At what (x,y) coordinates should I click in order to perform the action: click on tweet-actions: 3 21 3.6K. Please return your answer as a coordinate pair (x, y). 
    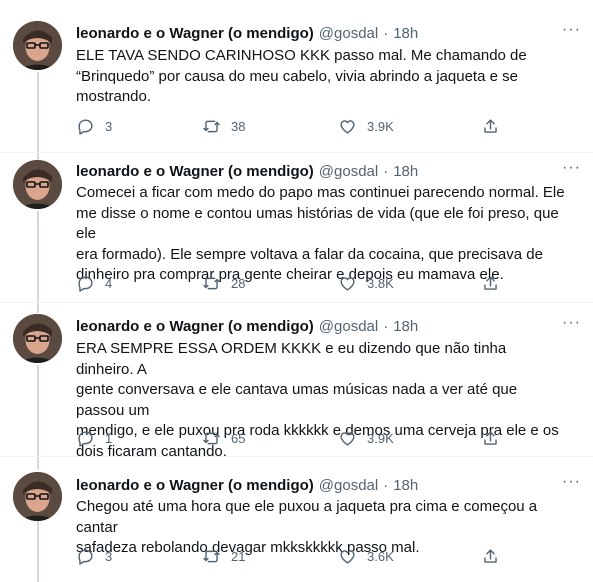
    Looking at the image, I should click on (291, 557).